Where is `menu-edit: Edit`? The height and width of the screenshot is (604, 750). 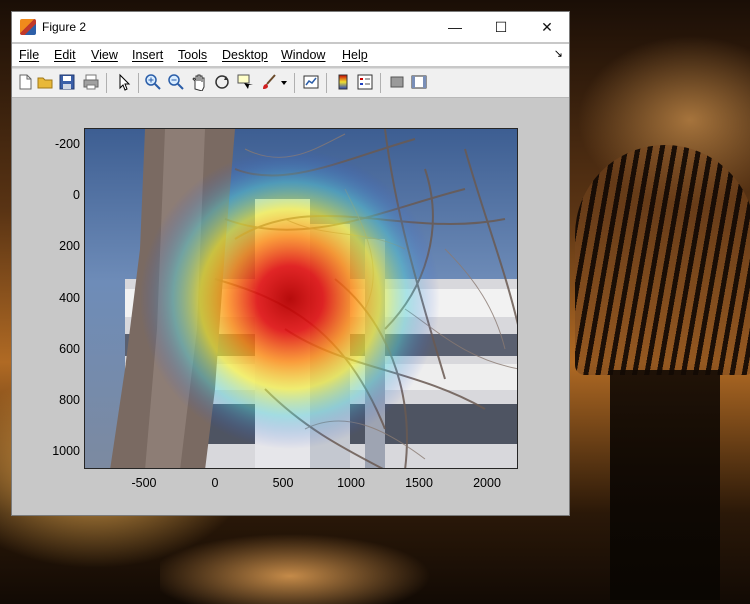
menu-edit: Edit is located at coordinates (65, 55).